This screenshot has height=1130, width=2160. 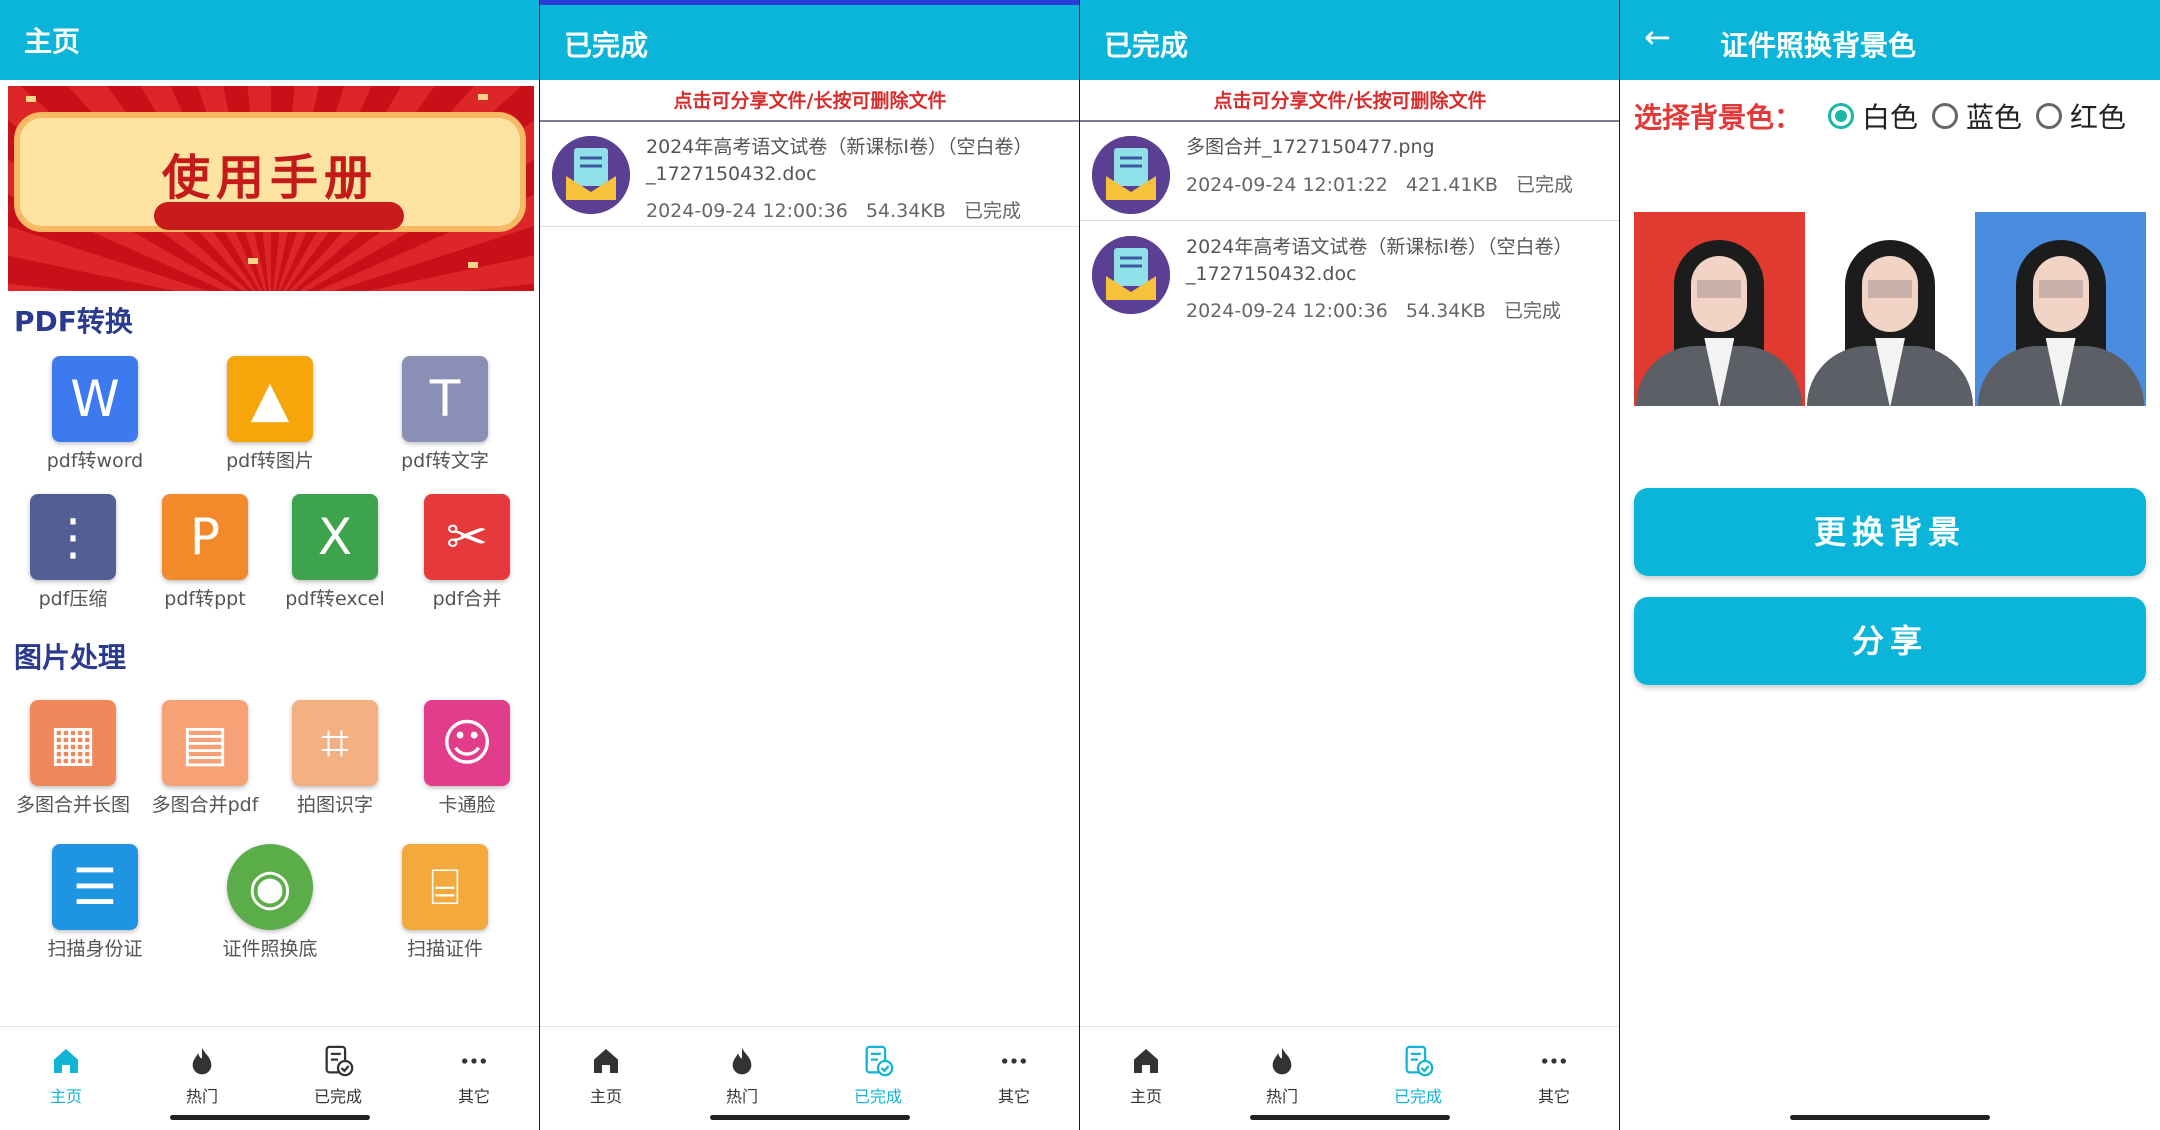 I want to click on image-section-title: 图片处理, so click(x=70, y=657).